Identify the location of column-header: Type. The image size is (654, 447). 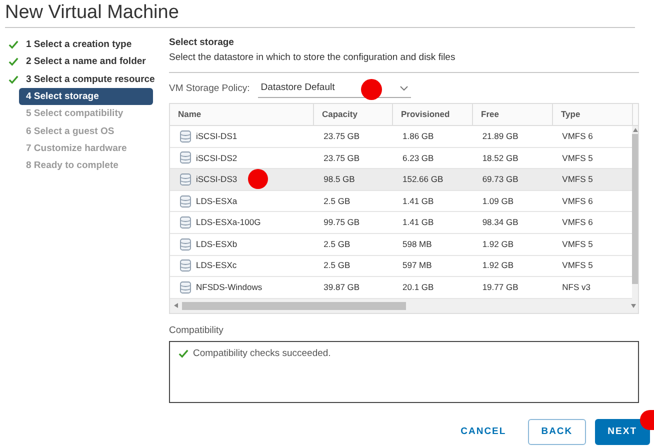
(593, 114).